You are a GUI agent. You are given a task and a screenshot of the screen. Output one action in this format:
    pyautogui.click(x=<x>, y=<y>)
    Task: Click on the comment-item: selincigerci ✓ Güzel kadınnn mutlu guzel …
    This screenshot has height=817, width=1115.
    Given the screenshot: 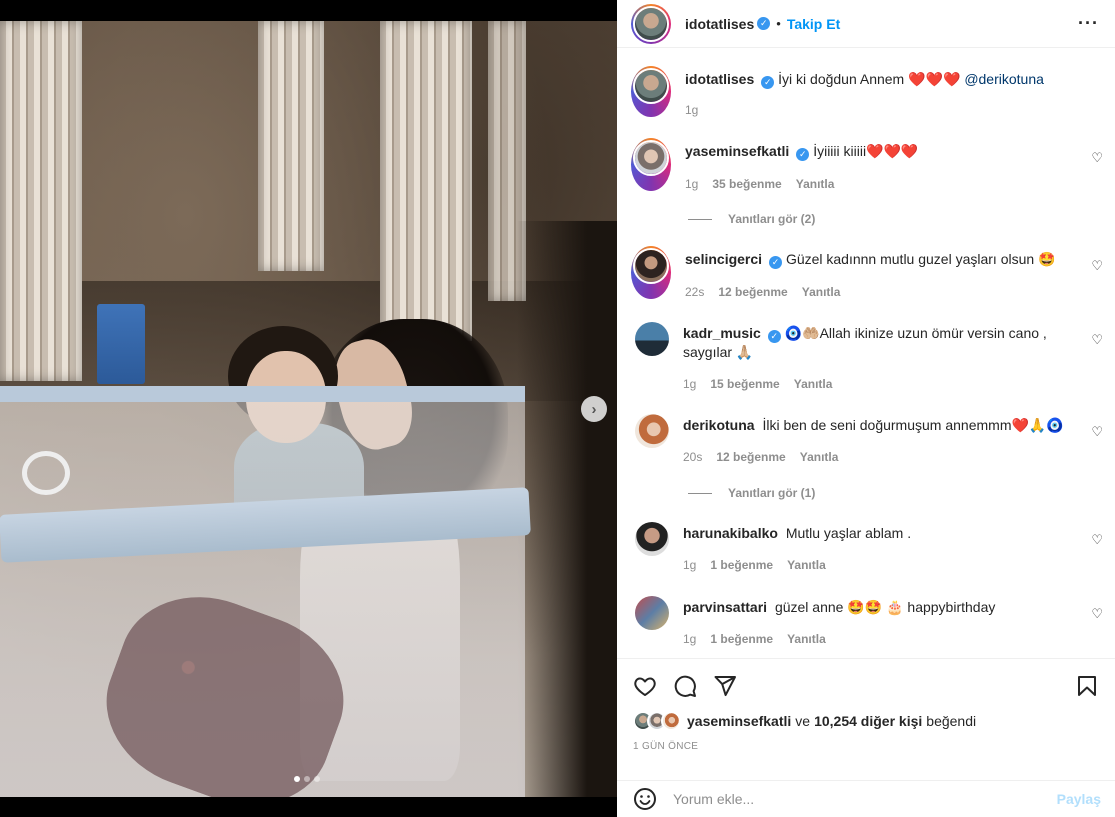 What is the action you would take?
    pyautogui.click(x=867, y=272)
    